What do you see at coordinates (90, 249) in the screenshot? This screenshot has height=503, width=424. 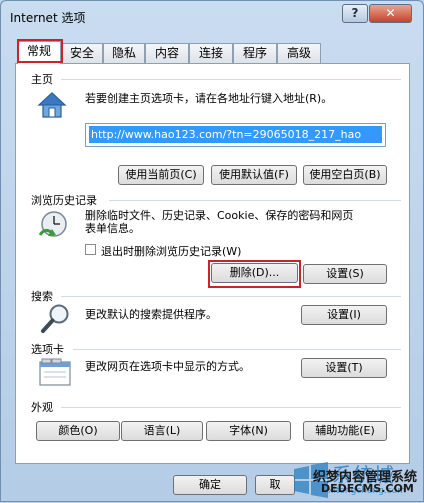 I see `delete-on-exit-checkbox` at bounding box center [90, 249].